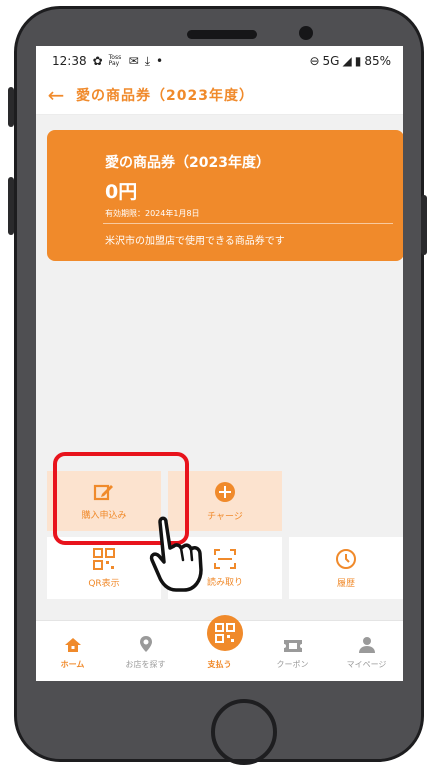 The height and width of the screenshot is (767, 438). I want to click on battery-level: 85%, so click(377, 61).